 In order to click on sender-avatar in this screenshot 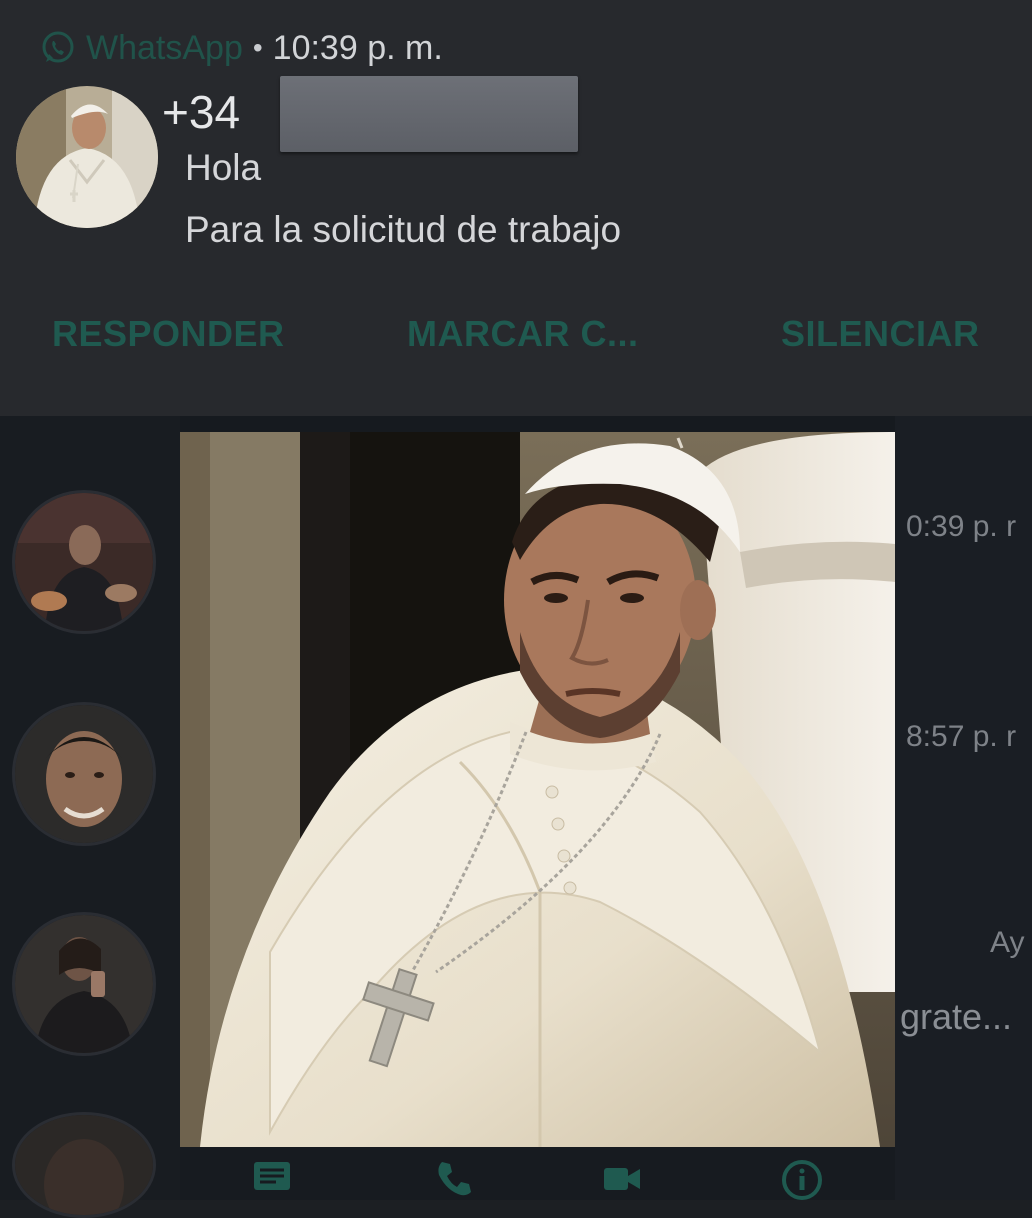, I will do `click(87, 157)`.